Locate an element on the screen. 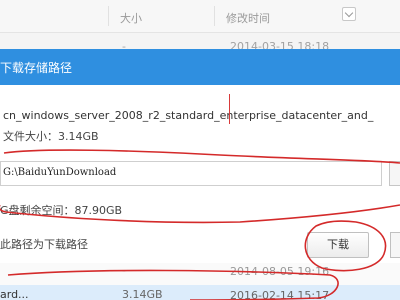 The height and width of the screenshot is (300, 400). list-item: - 2014-08-05 19:16 is located at coordinates (200, 274).